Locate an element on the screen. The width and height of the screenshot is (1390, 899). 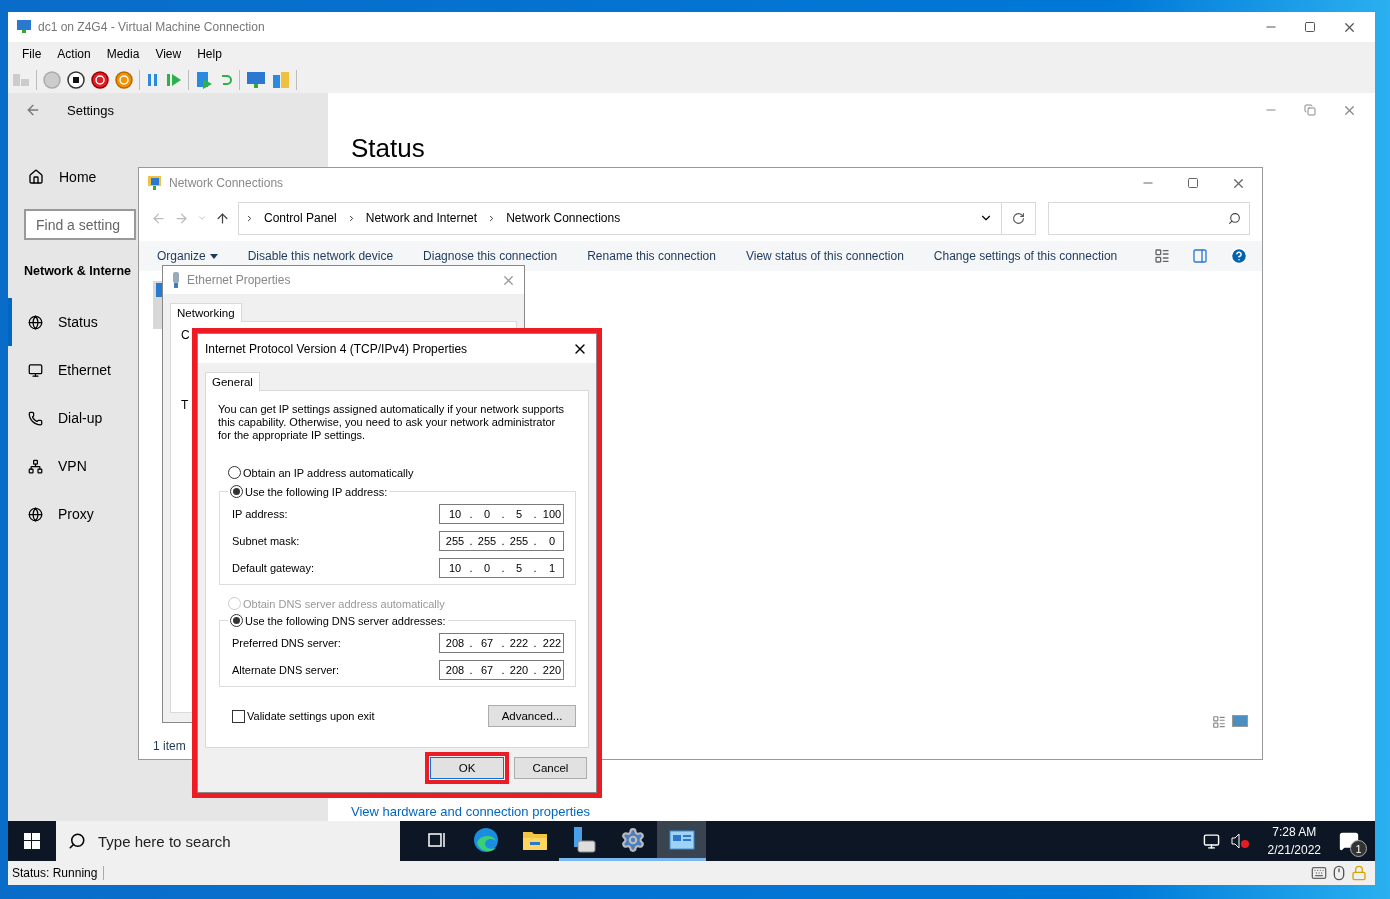
status-text: 1 item is located at coordinates (169, 746).